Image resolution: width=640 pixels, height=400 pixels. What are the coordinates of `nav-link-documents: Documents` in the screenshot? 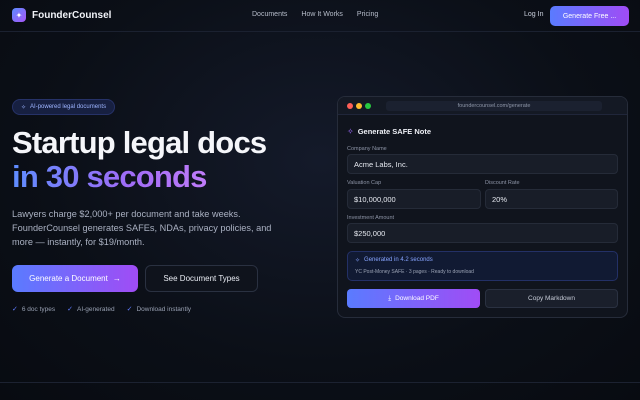 It's located at (269, 14).